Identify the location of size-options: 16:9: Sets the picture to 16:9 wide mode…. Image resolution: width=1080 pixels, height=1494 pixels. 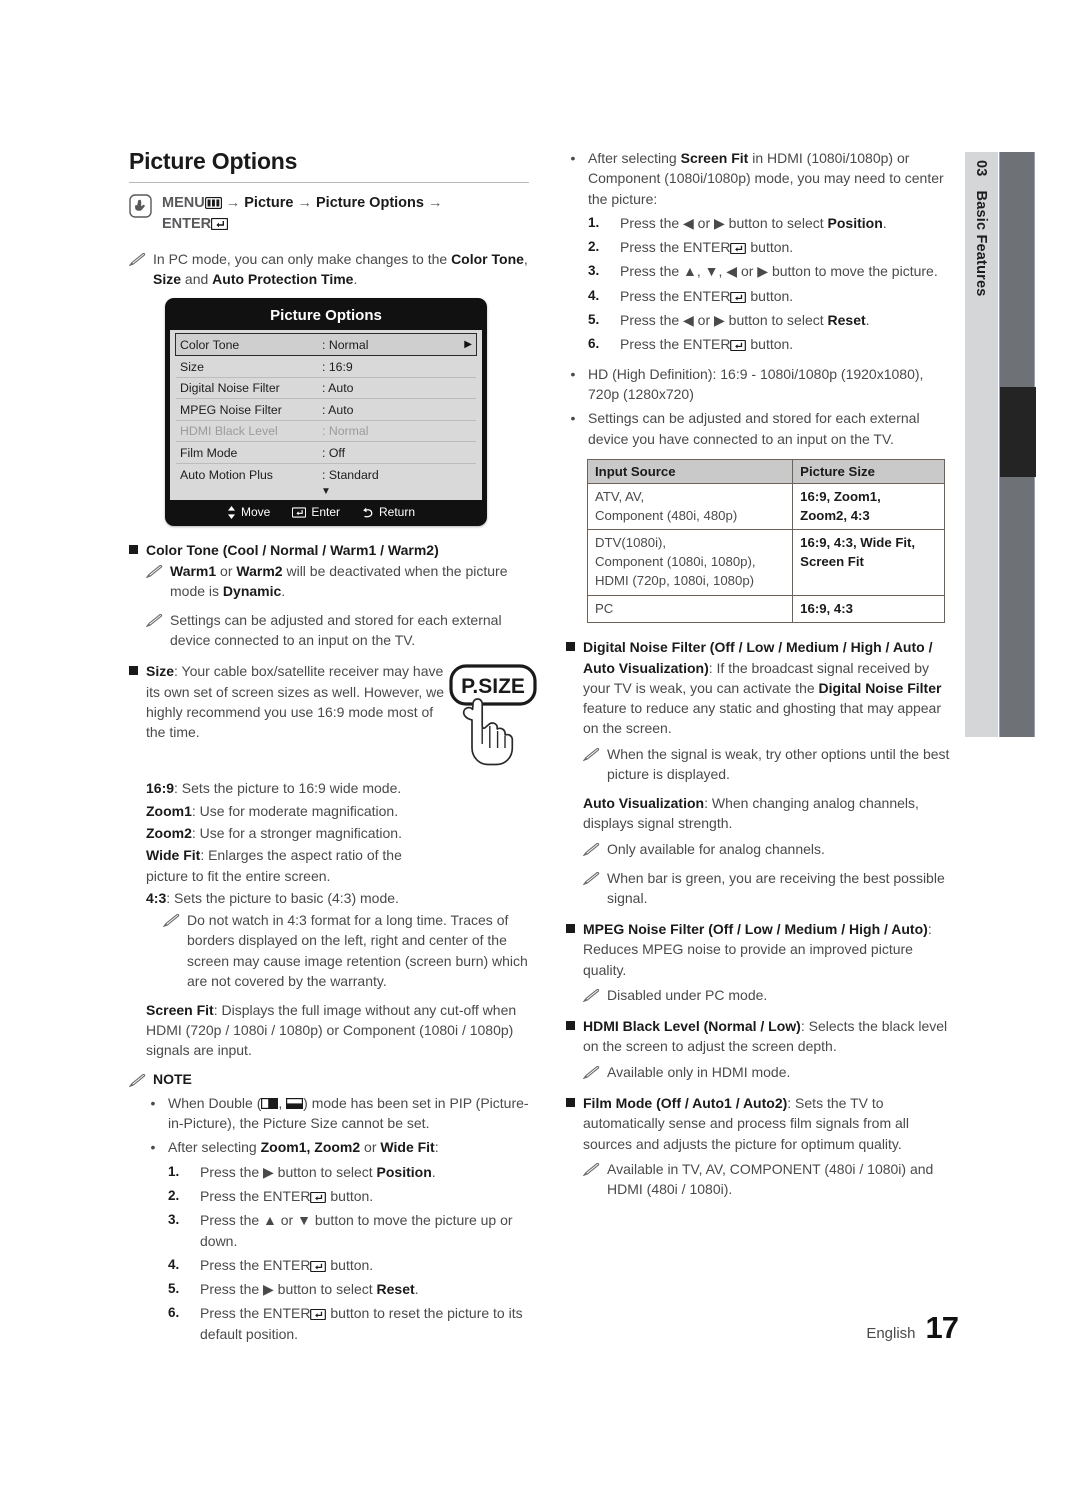
(296, 843).